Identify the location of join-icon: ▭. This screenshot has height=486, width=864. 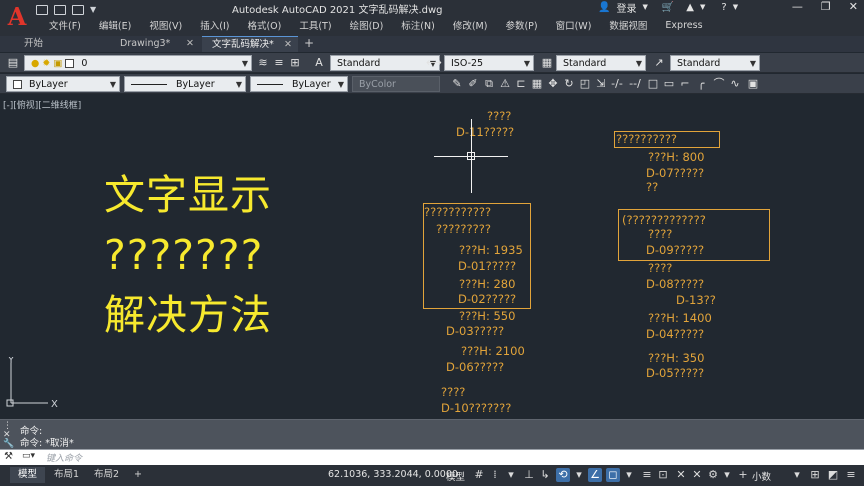
(669, 84).